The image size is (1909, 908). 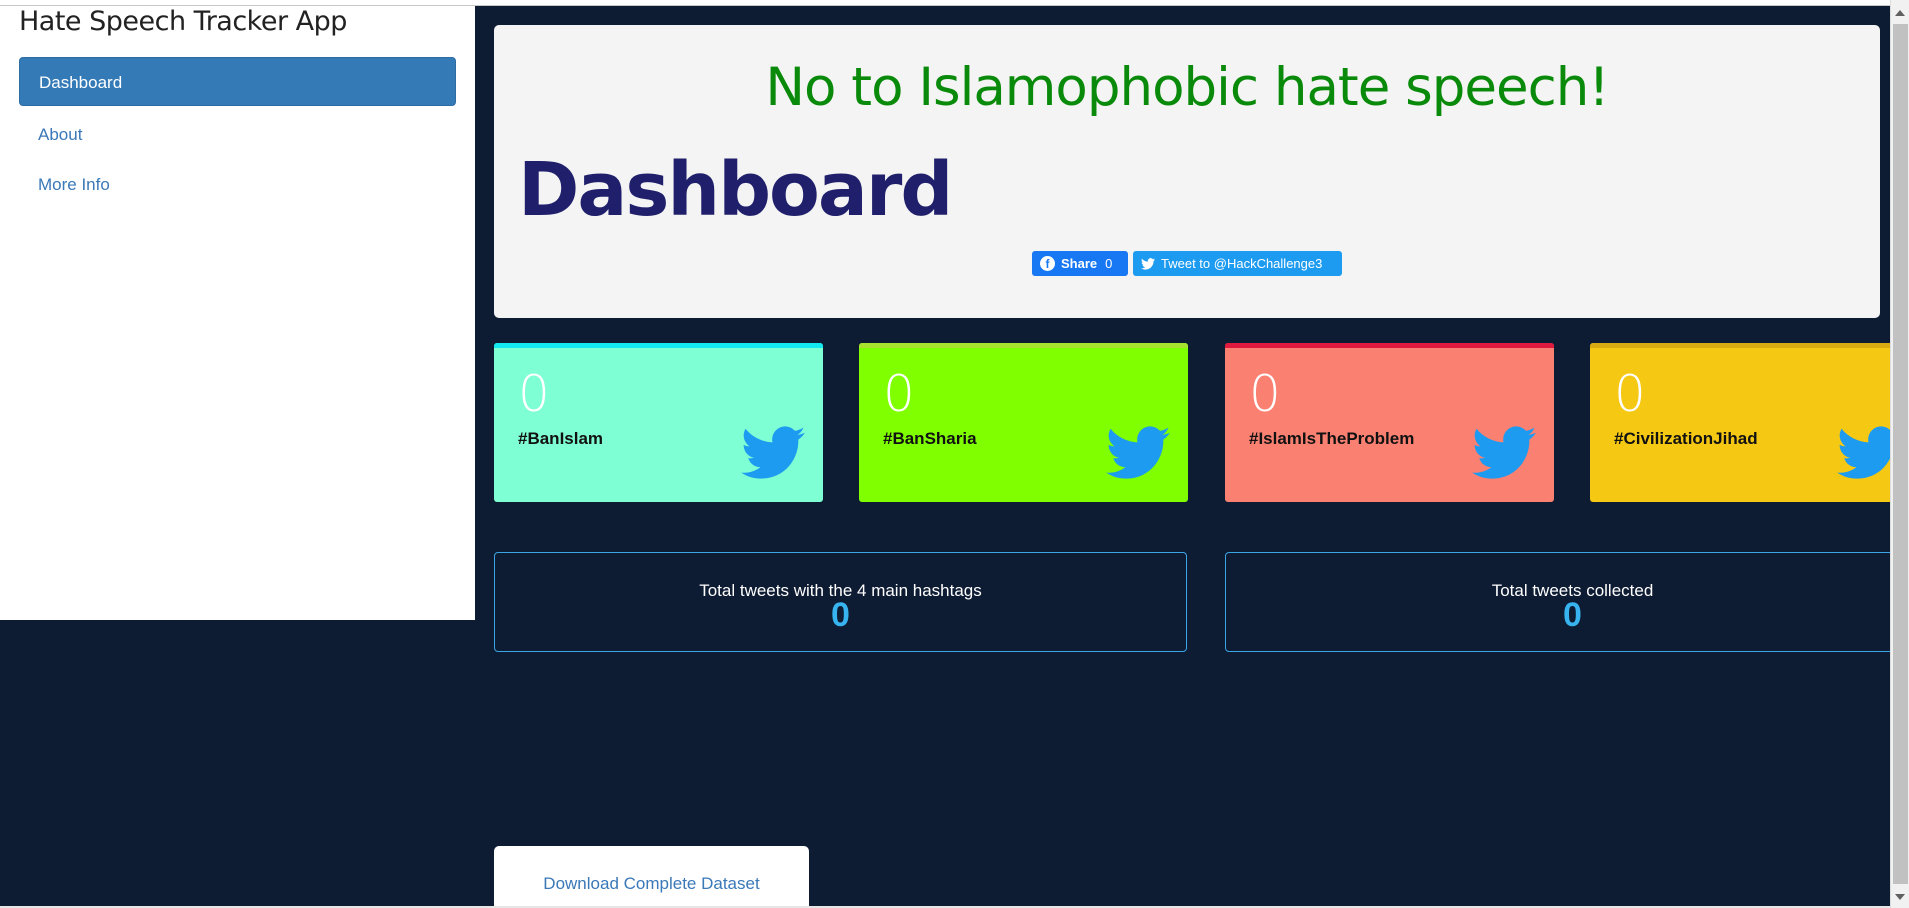 I want to click on app-title: Hate Speech Tracker App, so click(x=183, y=21).